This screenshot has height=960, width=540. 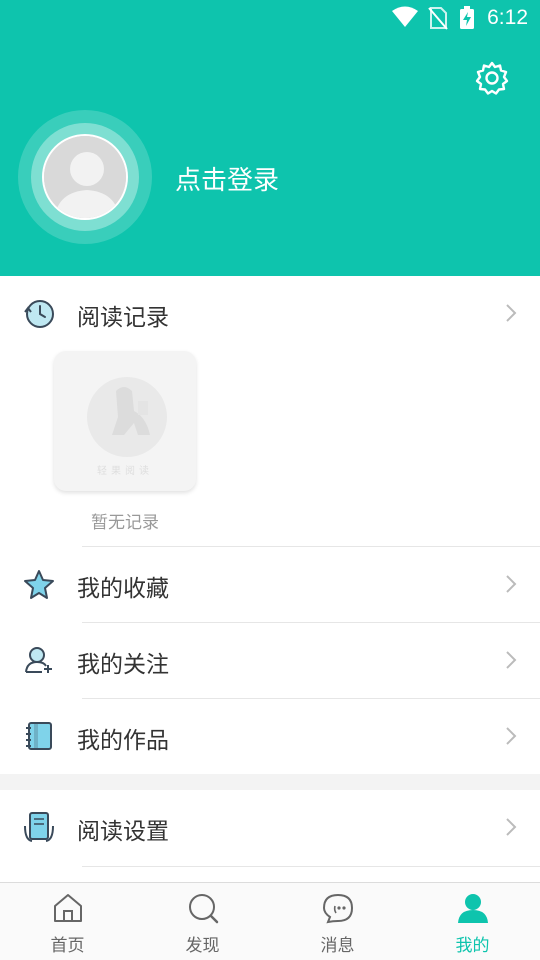 I want to click on tab-me-label: 我的, so click(x=472, y=946).